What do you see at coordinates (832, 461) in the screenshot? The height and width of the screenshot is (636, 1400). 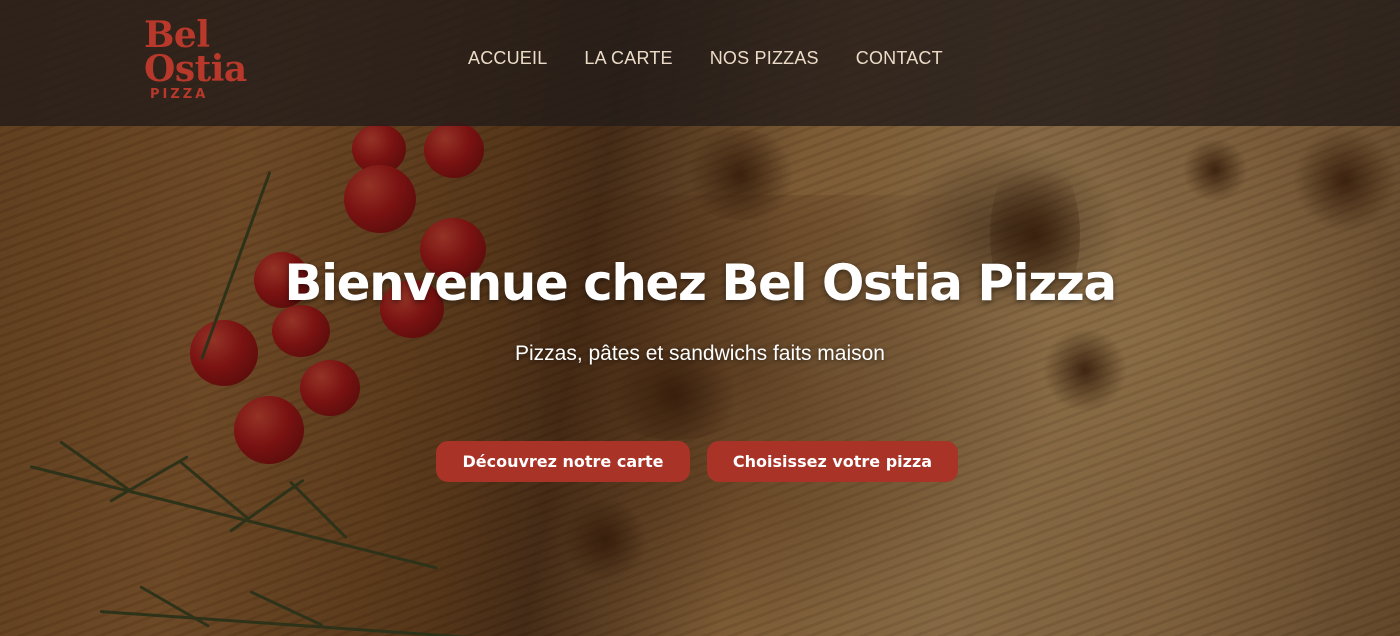 I see `choose-pizza-button: Choisissez votre pizza` at bounding box center [832, 461].